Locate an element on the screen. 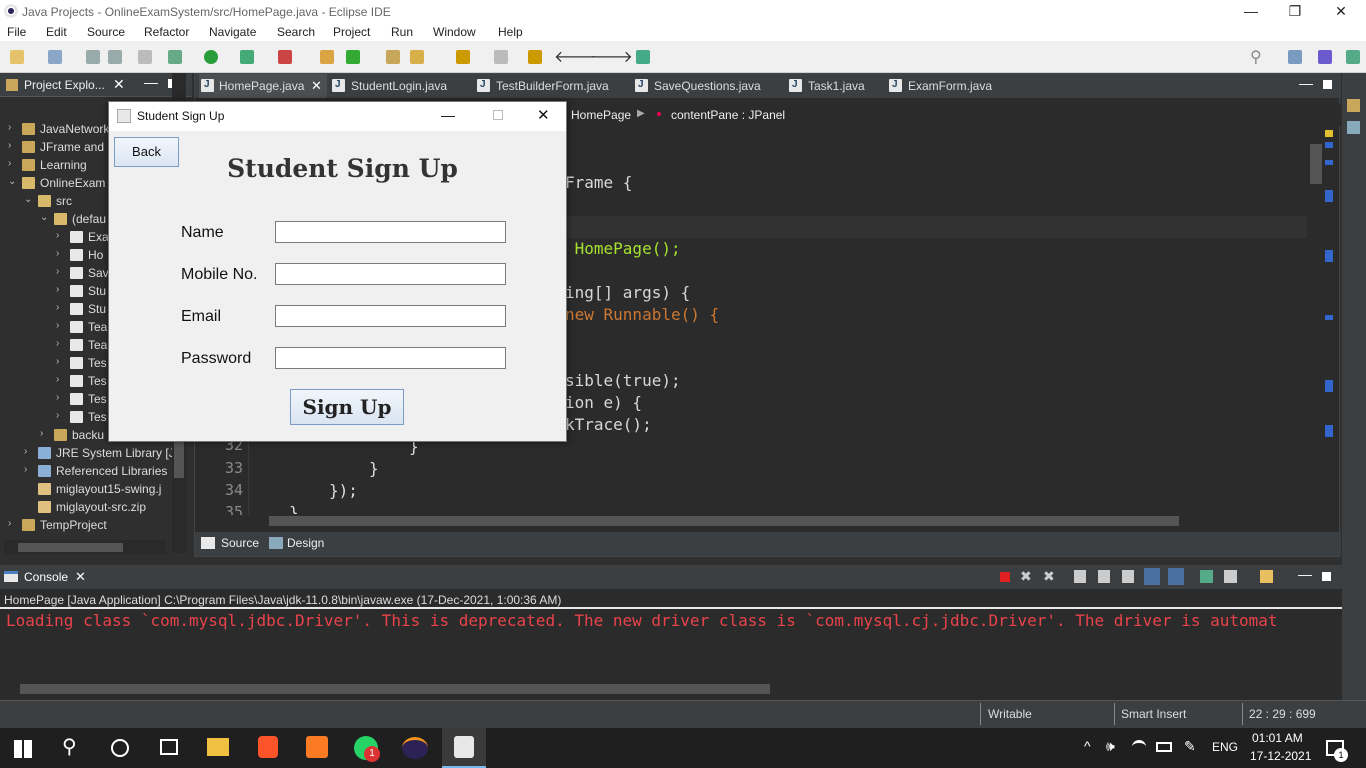 Image resolution: width=1366 pixels, height=768 pixels. clock-date: 17-12-2021 is located at coordinates (1280, 756).